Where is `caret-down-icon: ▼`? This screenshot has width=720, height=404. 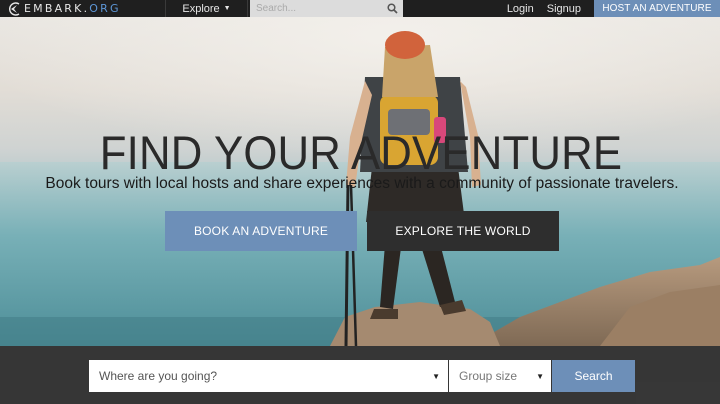 caret-down-icon: ▼ is located at coordinates (227, 8).